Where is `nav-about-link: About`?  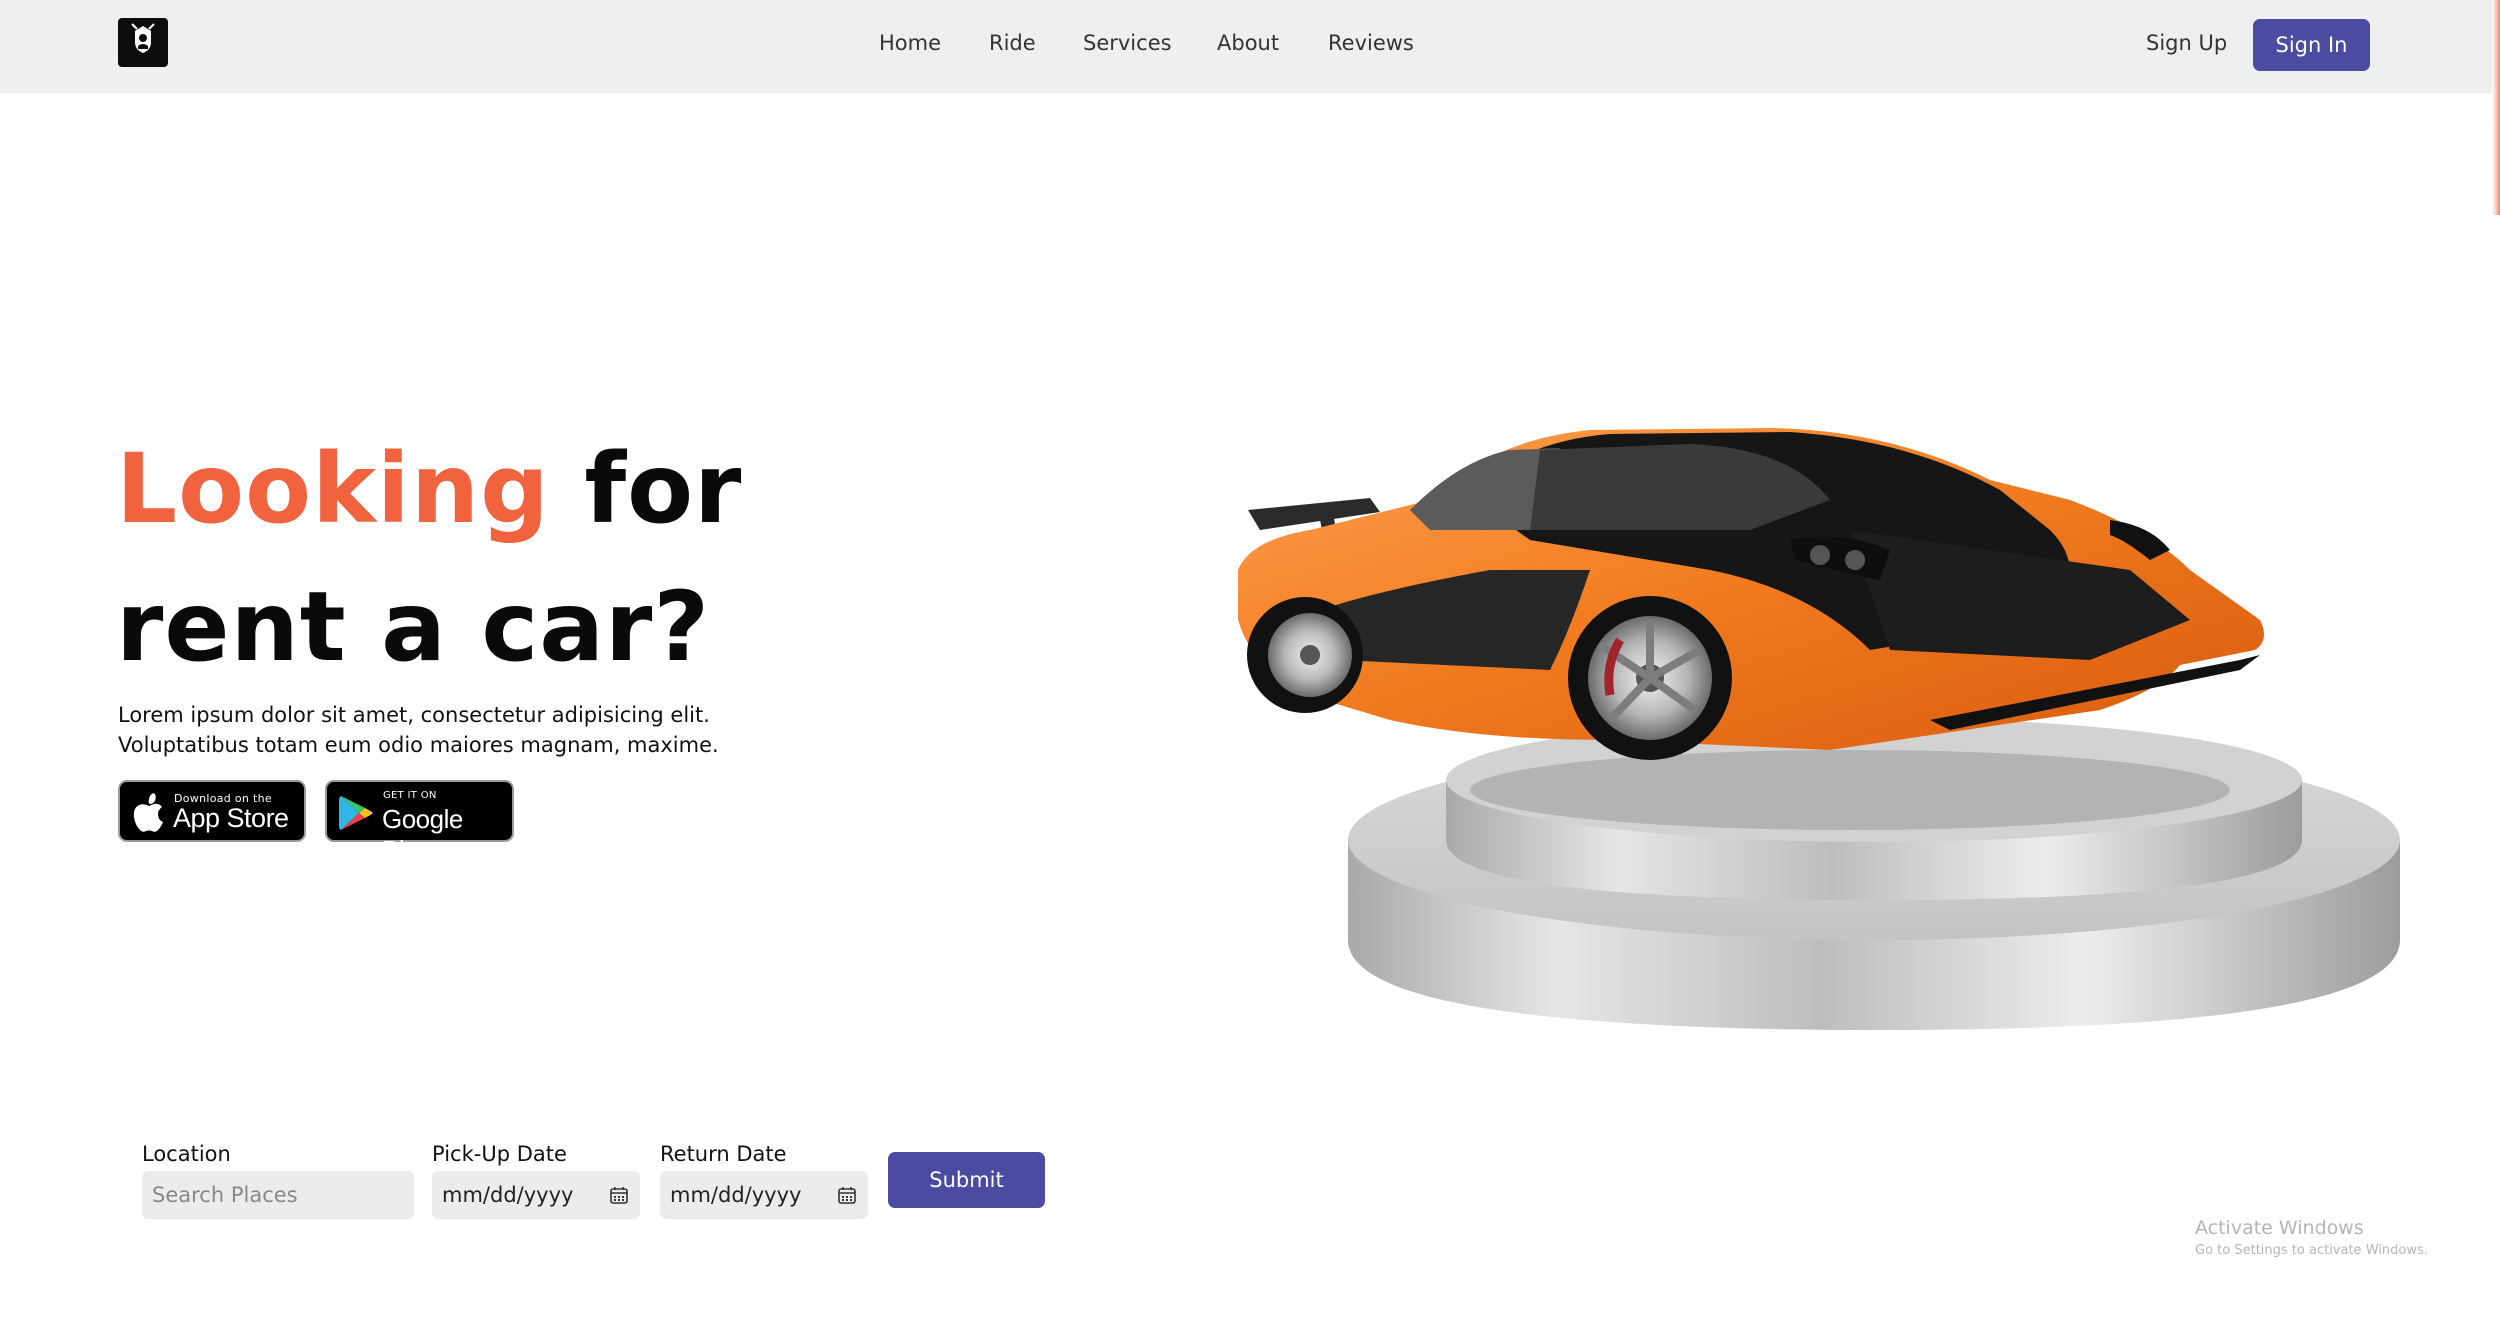
nav-about-link: About is located at coordinates (1248, 43).